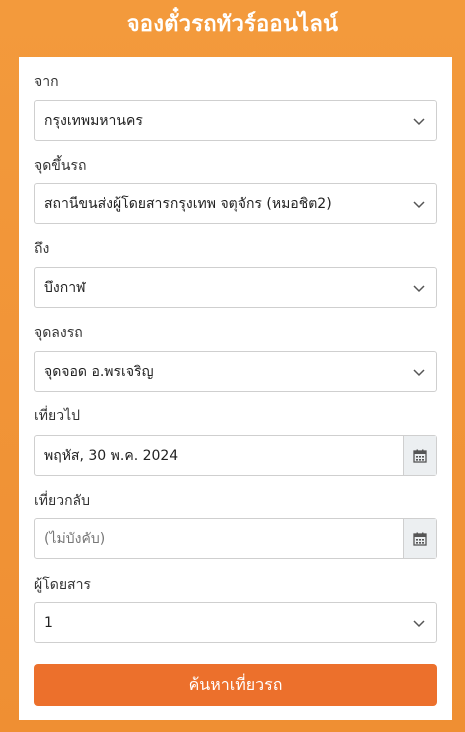 The image size is (465, 732). What do you see at coordinates (62, 501) in the screenshot?
I see `return-label: เที่ยวกลับ` at bounding box center [62, 501].